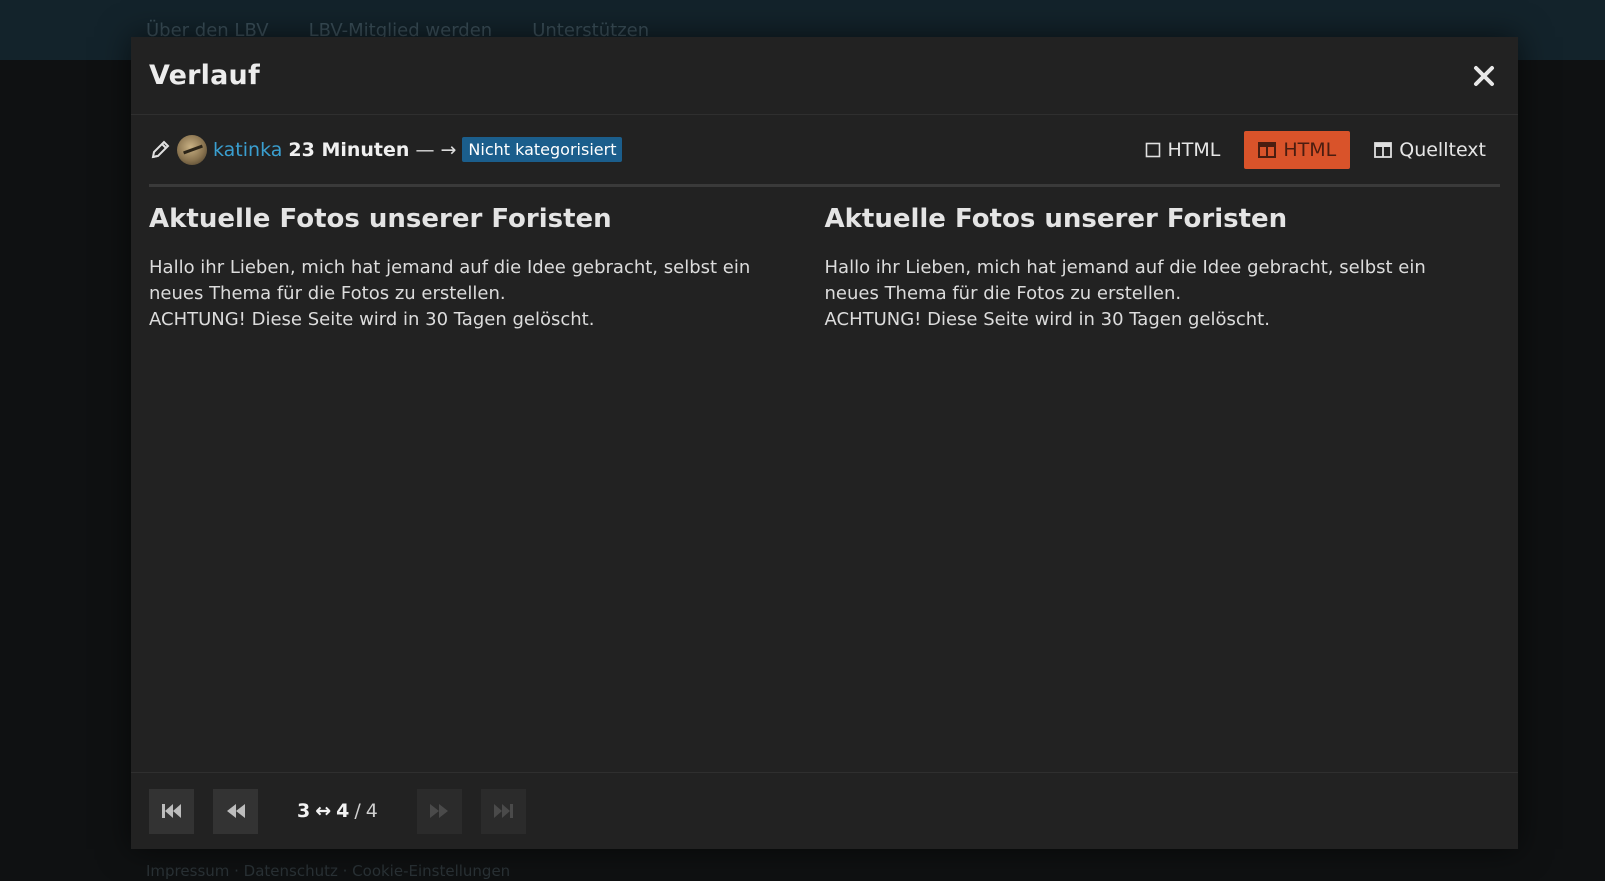  What do you see at coordinates (304, 811) in the screenshot?
I see `revision-from: 3` at bounding box center [304, 811].